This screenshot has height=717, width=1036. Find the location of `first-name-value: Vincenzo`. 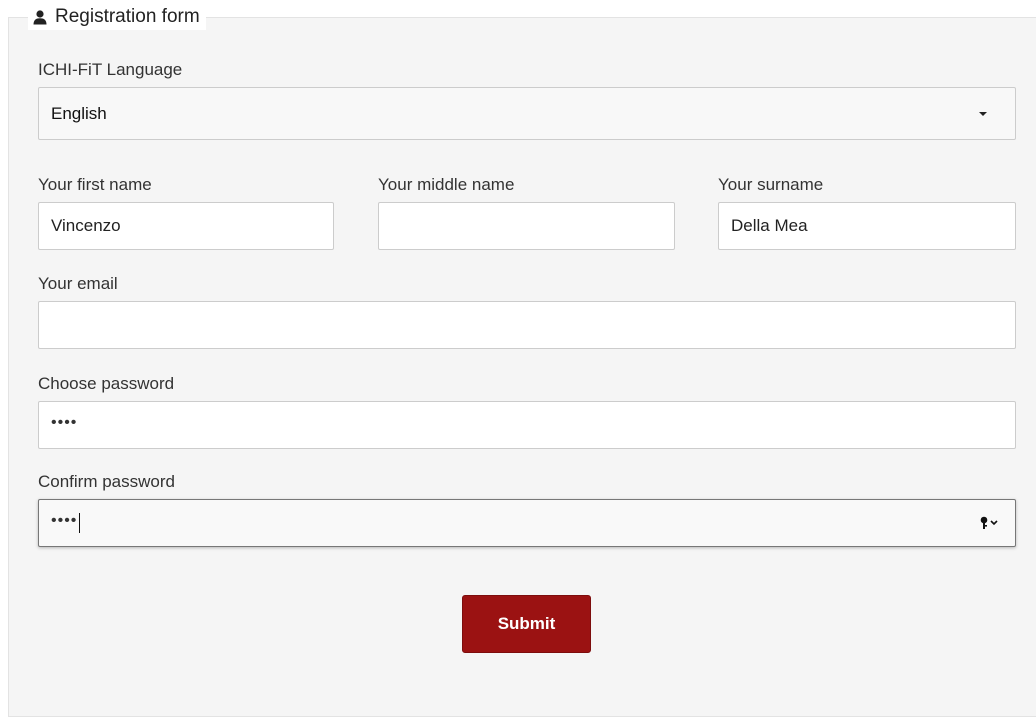

first-name-value: Vincenzo is located at coordinates (86, 225).